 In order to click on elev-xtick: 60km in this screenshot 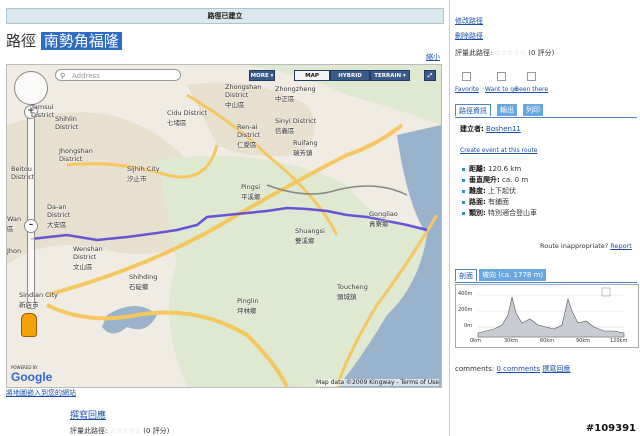, I will do `click(547, 341)`.